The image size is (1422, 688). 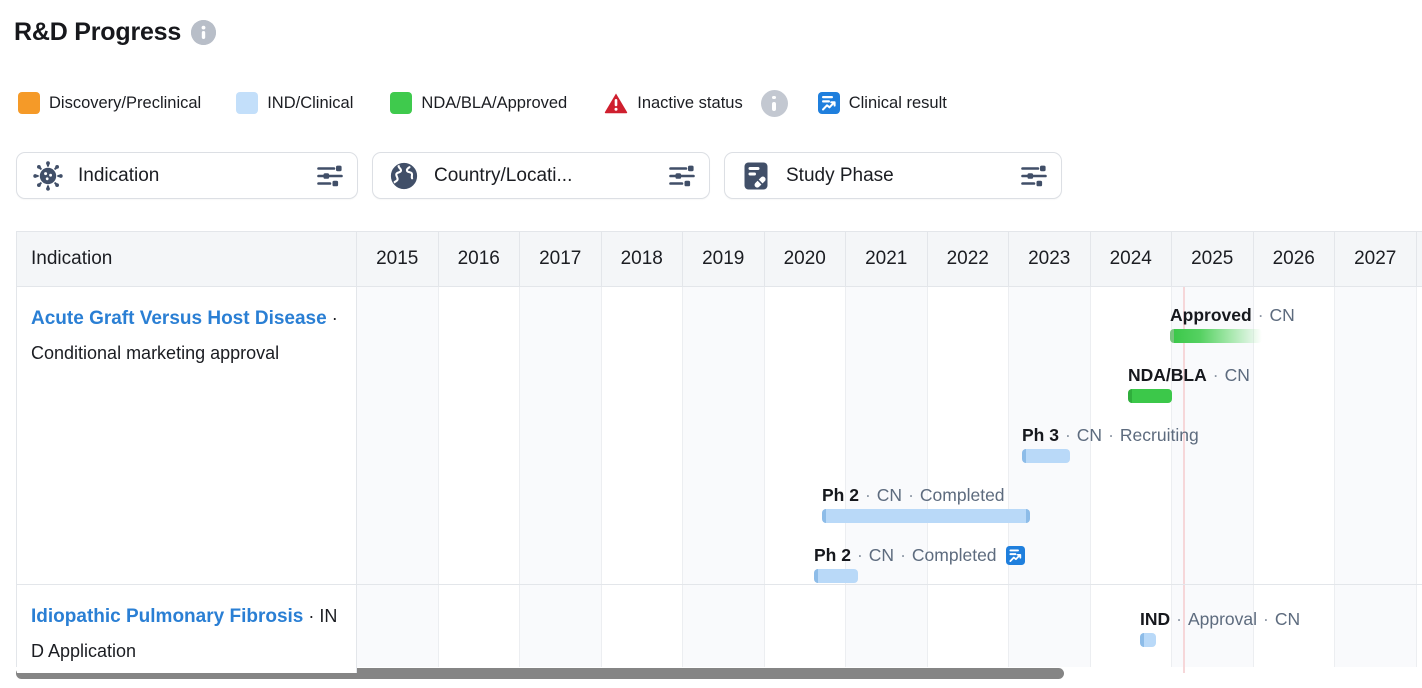 I want to click on column-header-year: 2020, so click(x=805, y=259).